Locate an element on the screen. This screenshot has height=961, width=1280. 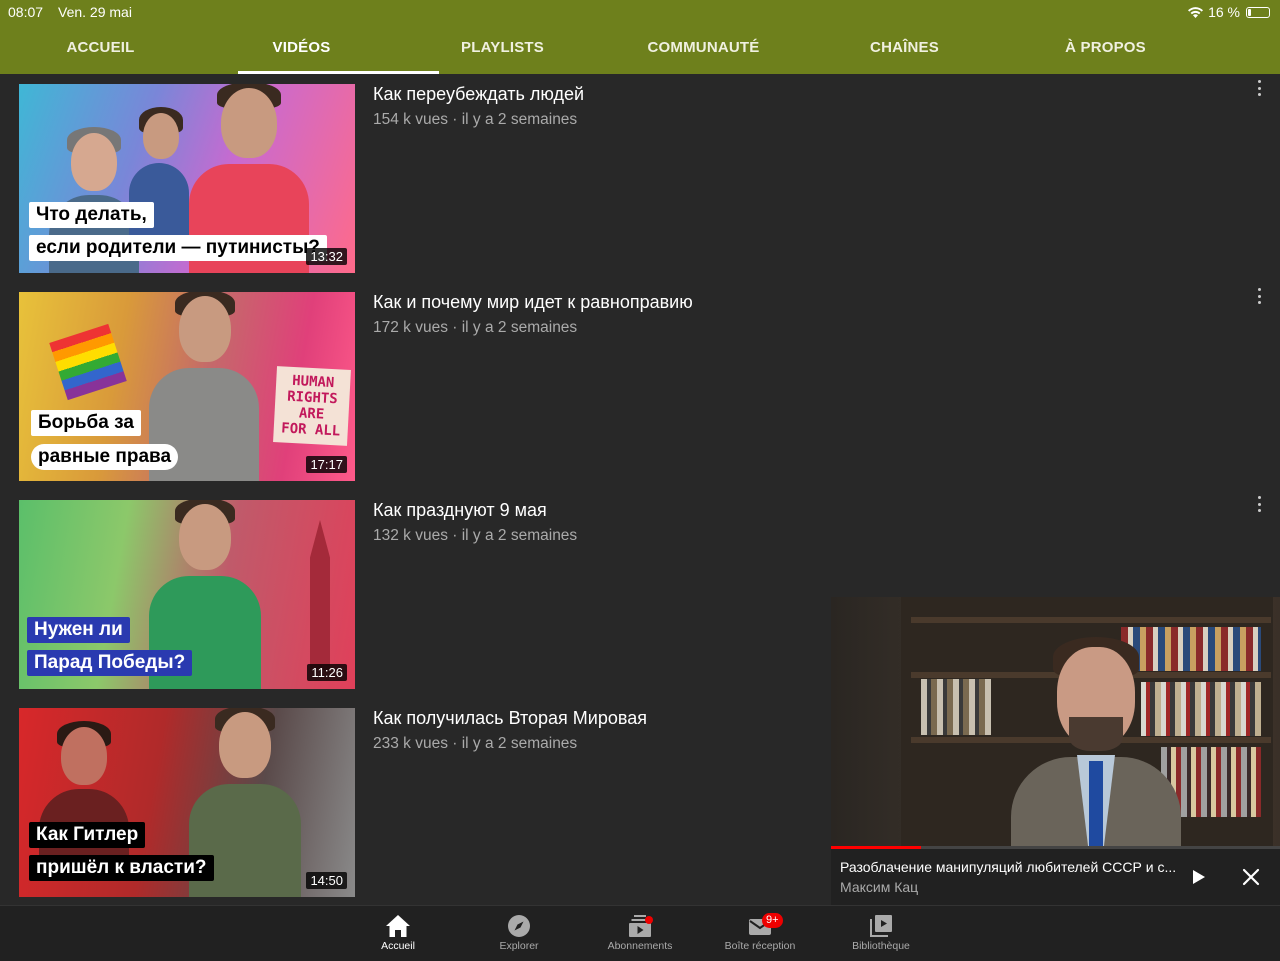
nav-accueil: Accueil is located at coordinates (398, 933).